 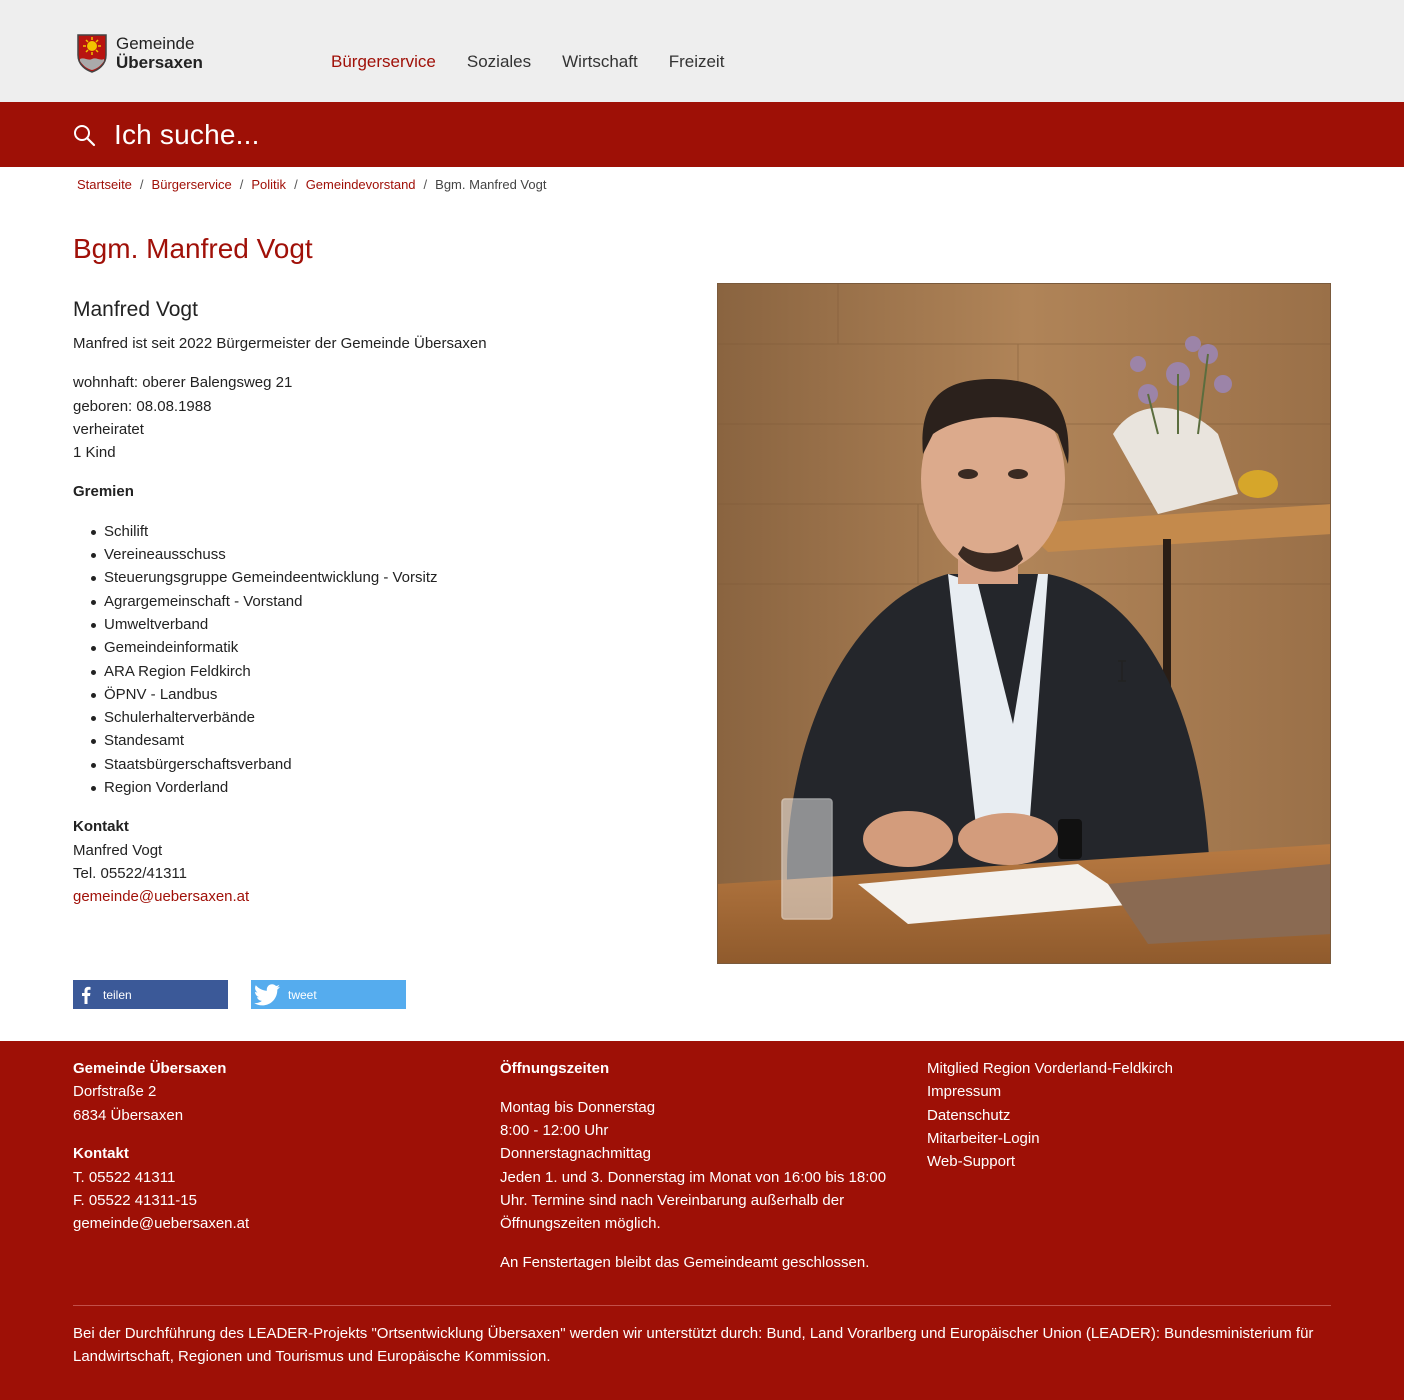 What do you see at coordinates (142, 406) in the screenshot?
I see `fact-birthdate: geboren: 08.08.1988` at bounding box center [142, 406].